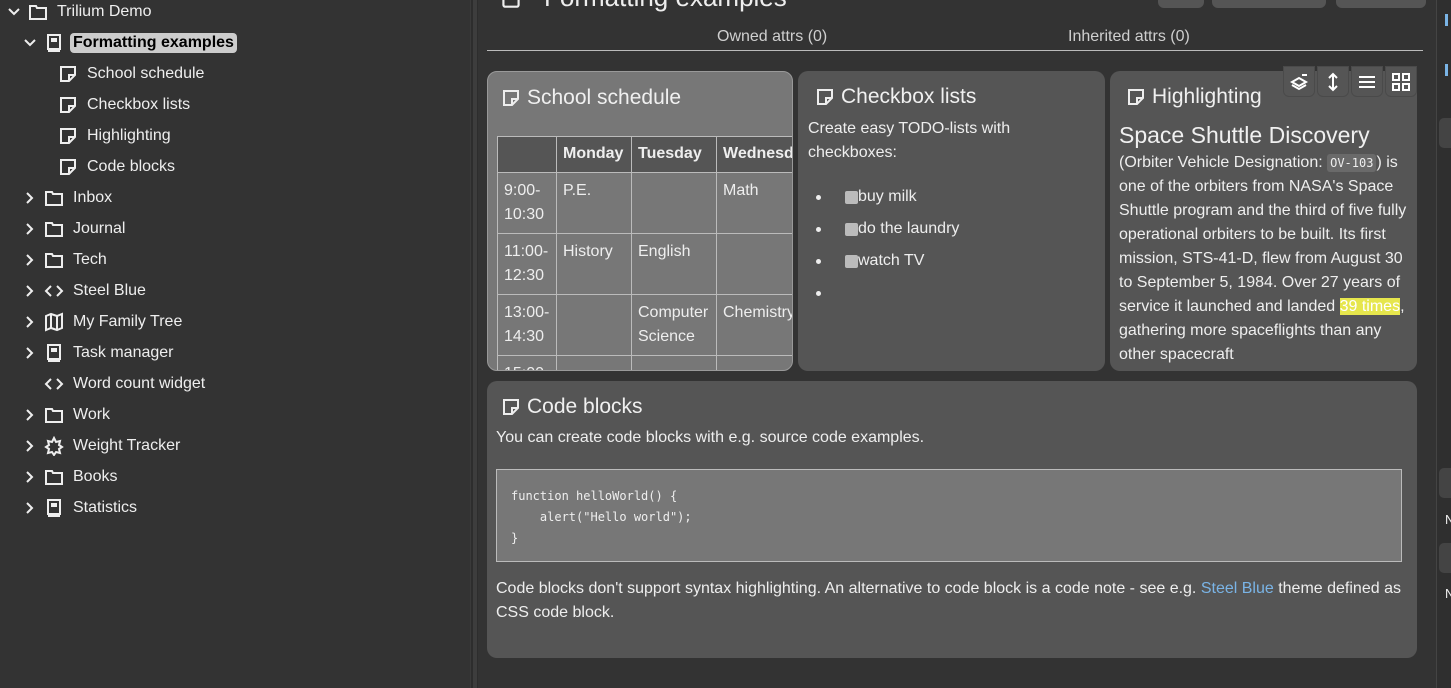 Image resolution: width=1451 pixels, height=688 pixels. I want to click on tree-item-label: Books, so click(95, 476).